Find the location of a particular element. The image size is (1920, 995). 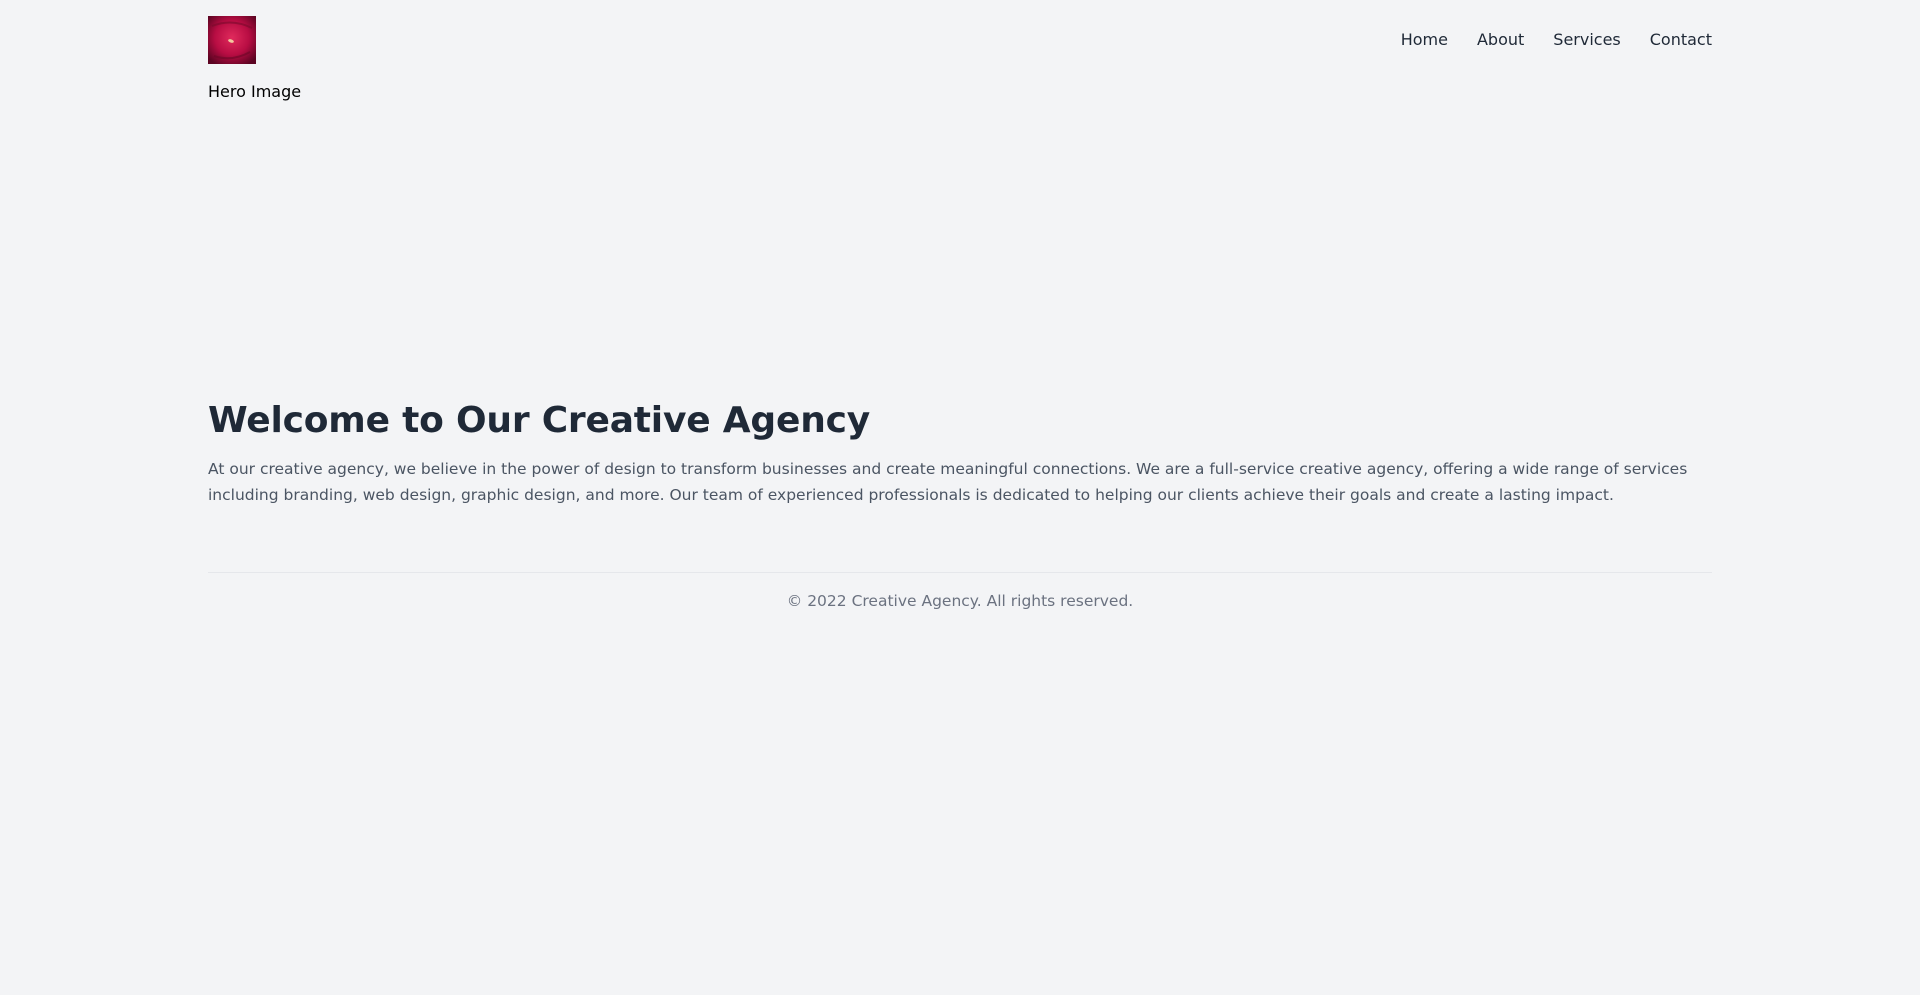

main-nav: Home About Services Contact is located at coordinates (1556, 40).